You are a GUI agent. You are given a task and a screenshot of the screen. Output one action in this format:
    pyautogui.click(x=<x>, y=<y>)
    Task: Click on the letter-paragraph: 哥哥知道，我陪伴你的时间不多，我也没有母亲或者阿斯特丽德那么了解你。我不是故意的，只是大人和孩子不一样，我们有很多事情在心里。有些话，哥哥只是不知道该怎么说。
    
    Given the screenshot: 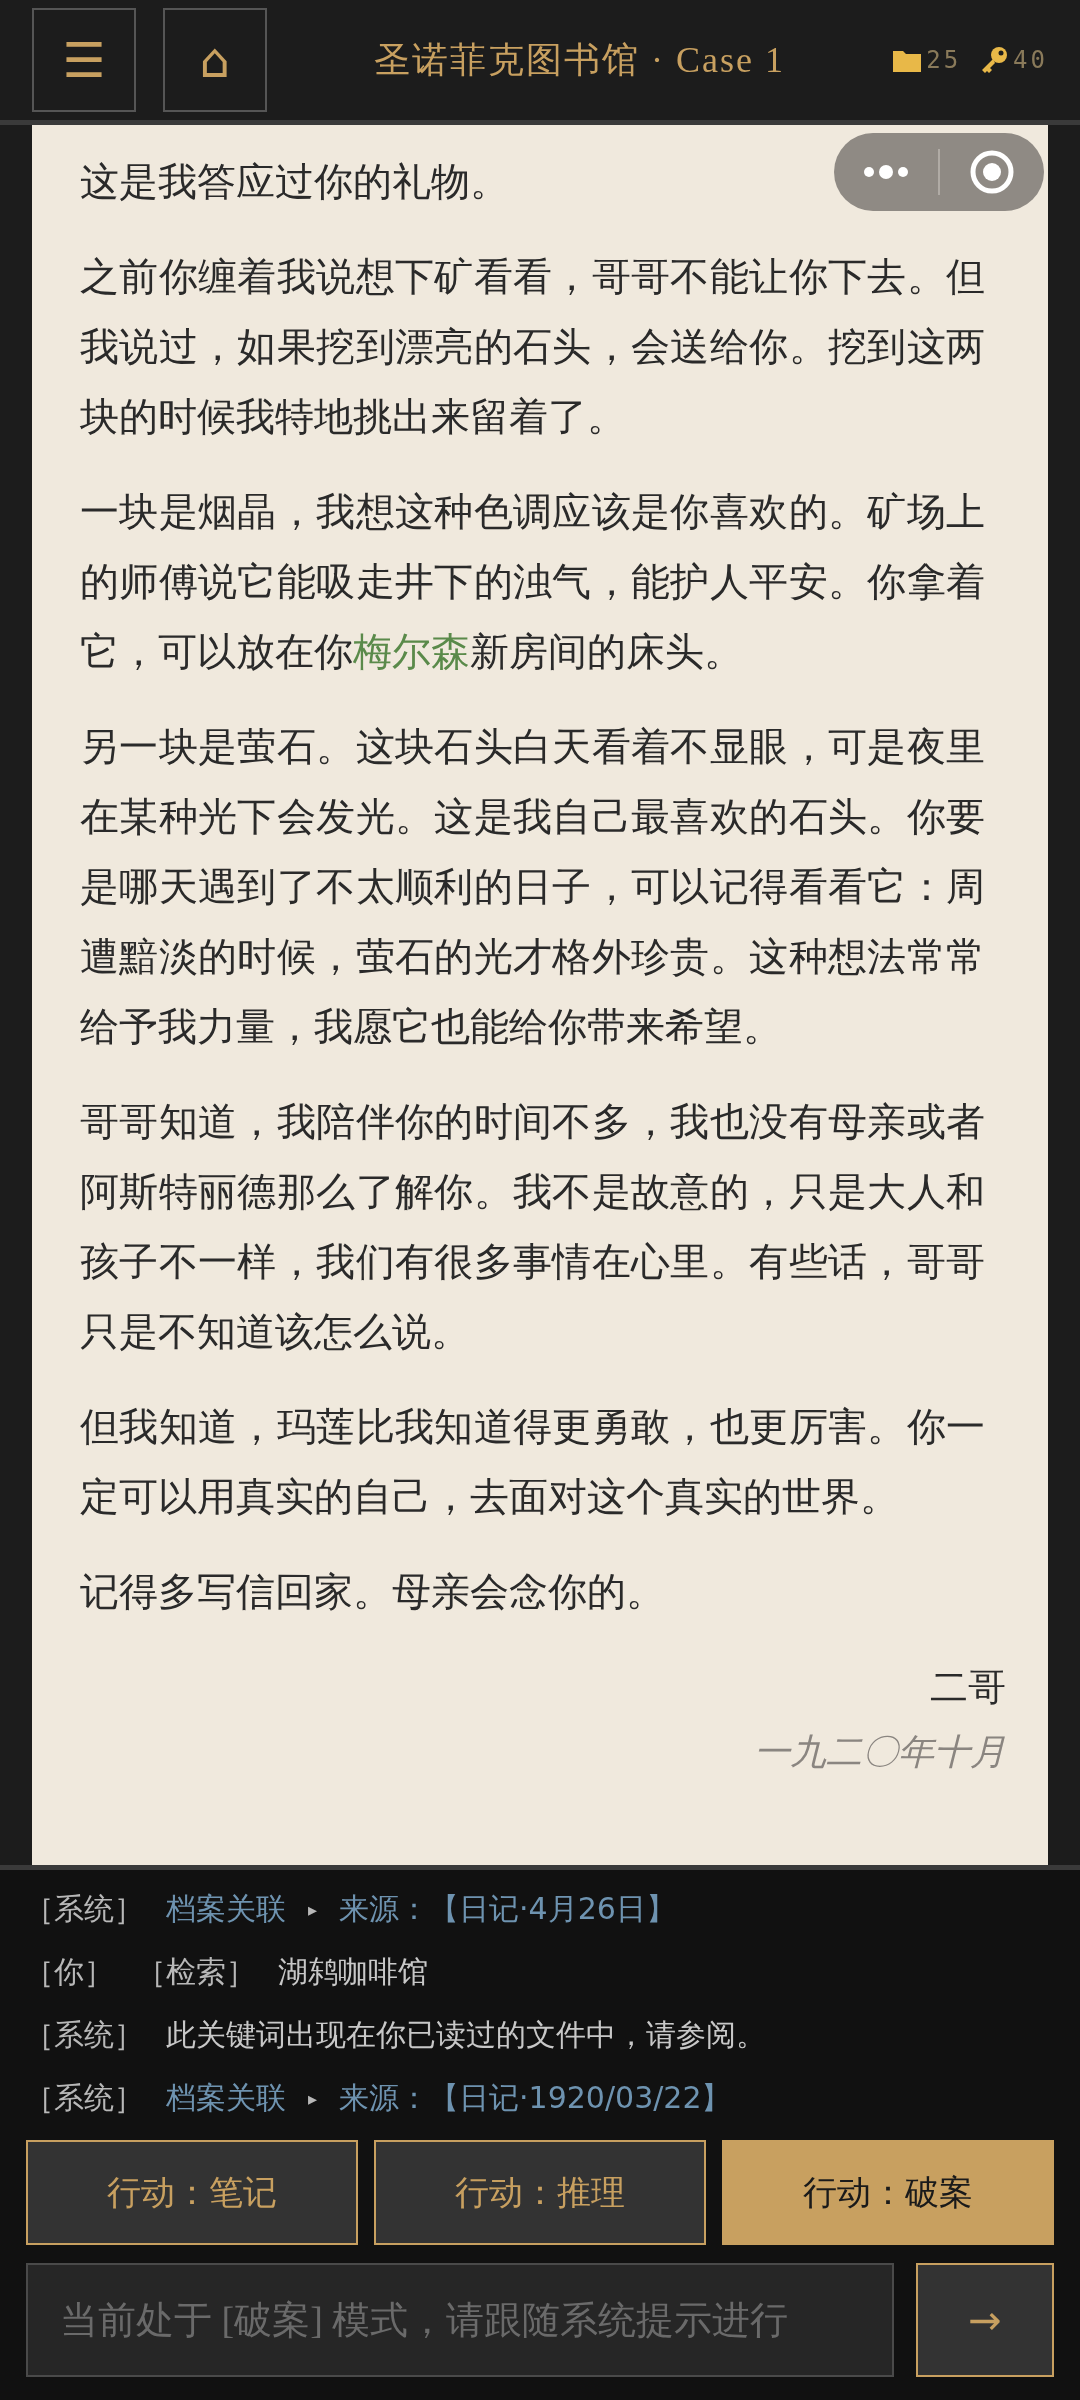 What is the action you would take?
    pyautogui.click(x=532, y=1227)
    